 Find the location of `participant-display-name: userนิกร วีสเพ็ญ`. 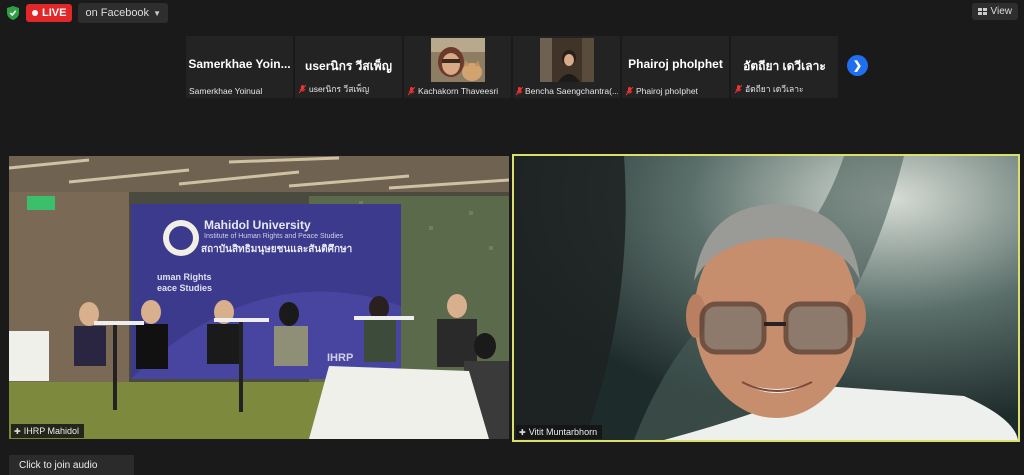

participant-display-name: userนิกร วีสเพ็ญ is located at coordinates (348, 66).